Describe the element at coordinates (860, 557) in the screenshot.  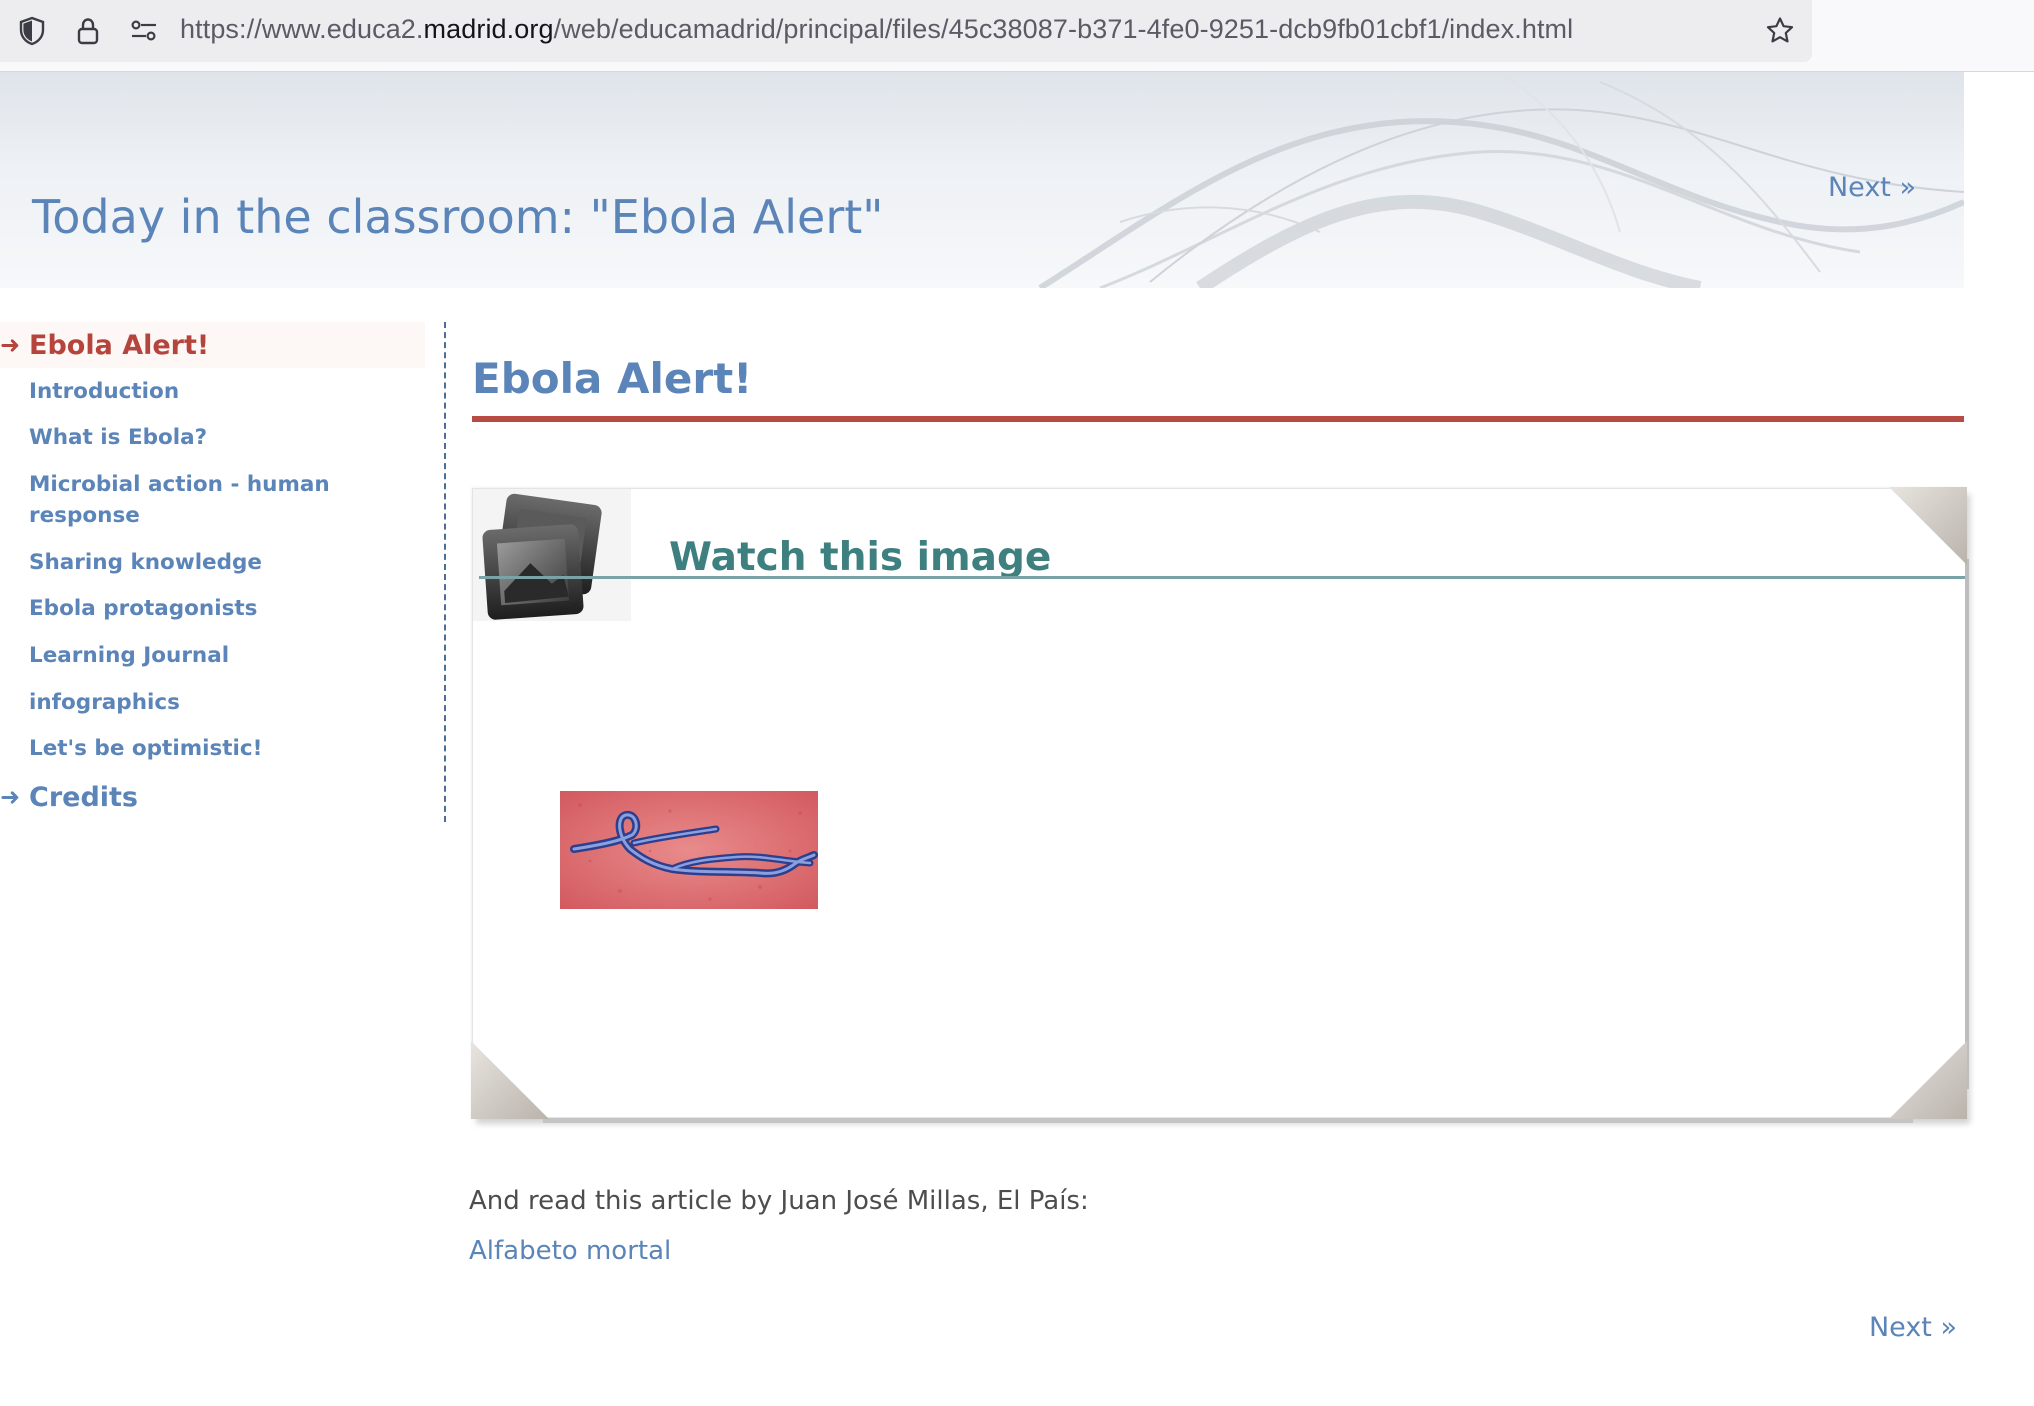
I see `panel-heading: Watch this image` at that location.